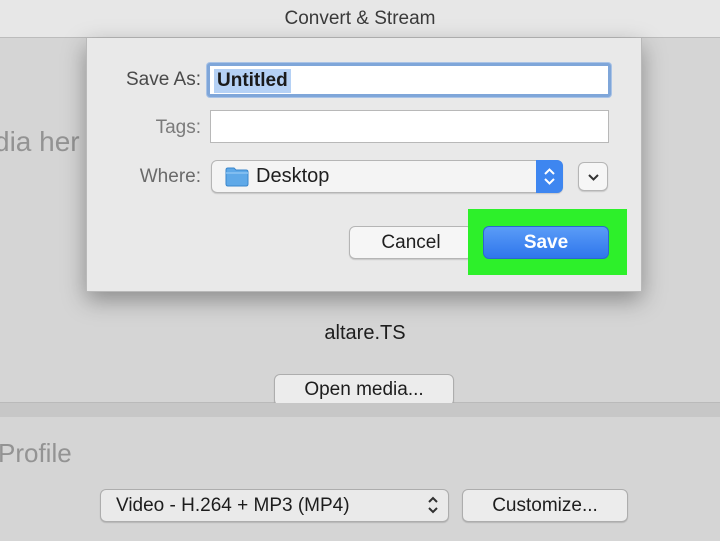 The height and width of the screenshot is (541, 720). Describe the element at coordinates (163, 79) in the screenshot. I see `save-as-label: Save As:` at that location.